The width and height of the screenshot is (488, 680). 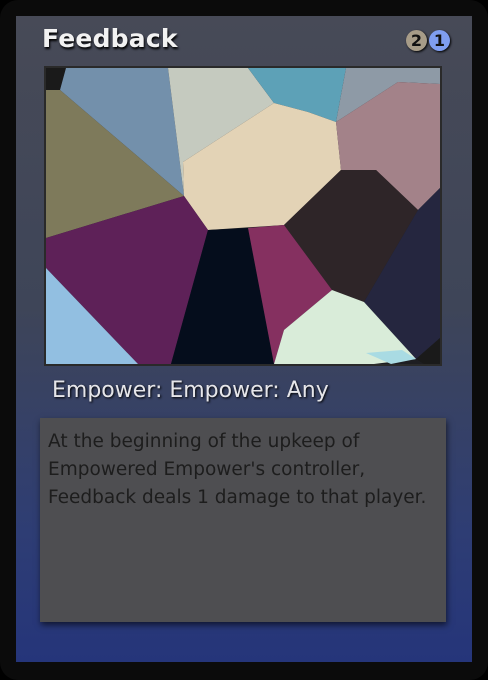 What do you see at coordinates (428, 40) in the screenshot?
I see `mana-cost: 2 1` at bounding box center [428, 40].